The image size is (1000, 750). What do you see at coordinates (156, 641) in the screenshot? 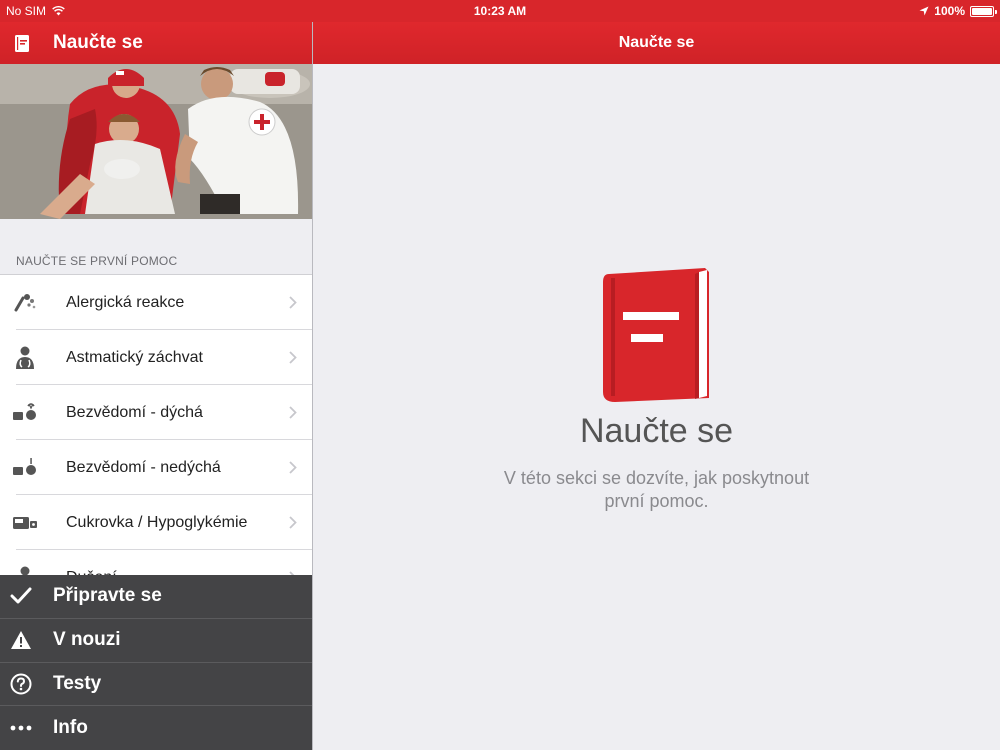
I see `menu-item-v-nouzi: V nouzi` at bounding box center [156, 641].